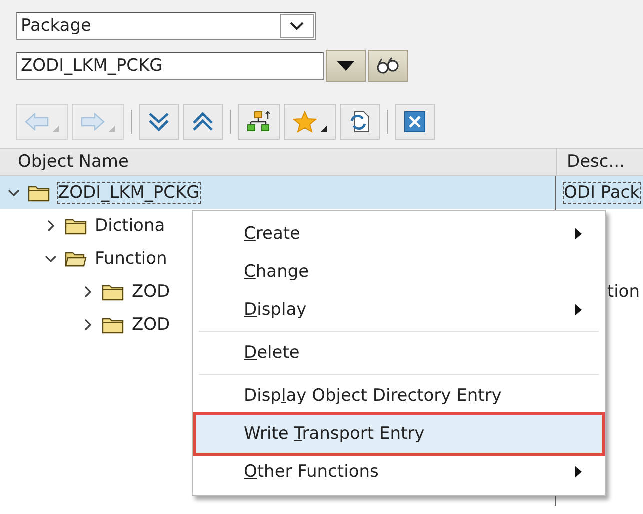  What do you see at coordinates (131, 258) in the screenshot?
I see `tree-node-label: Function` at bounding box center [131, 258].